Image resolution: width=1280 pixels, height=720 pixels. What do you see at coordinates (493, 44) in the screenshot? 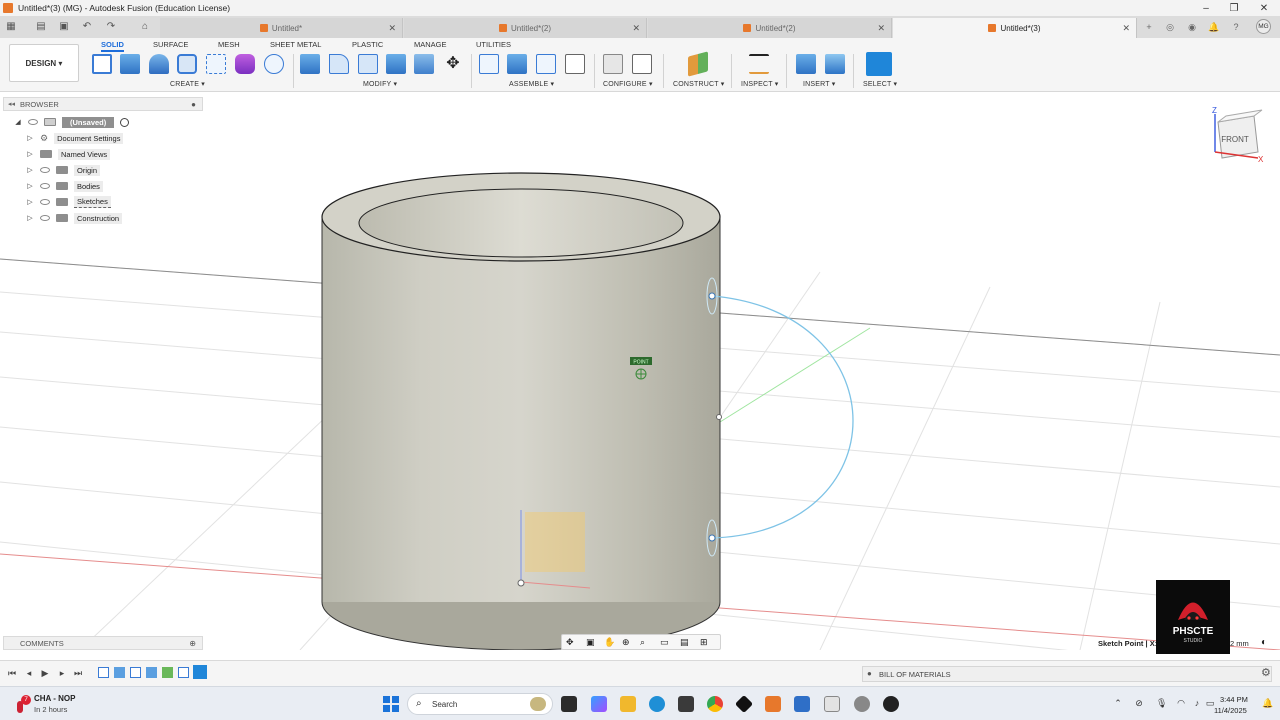
I see `tab-utilities: UTILITIES` at bounding box center [493, 44].